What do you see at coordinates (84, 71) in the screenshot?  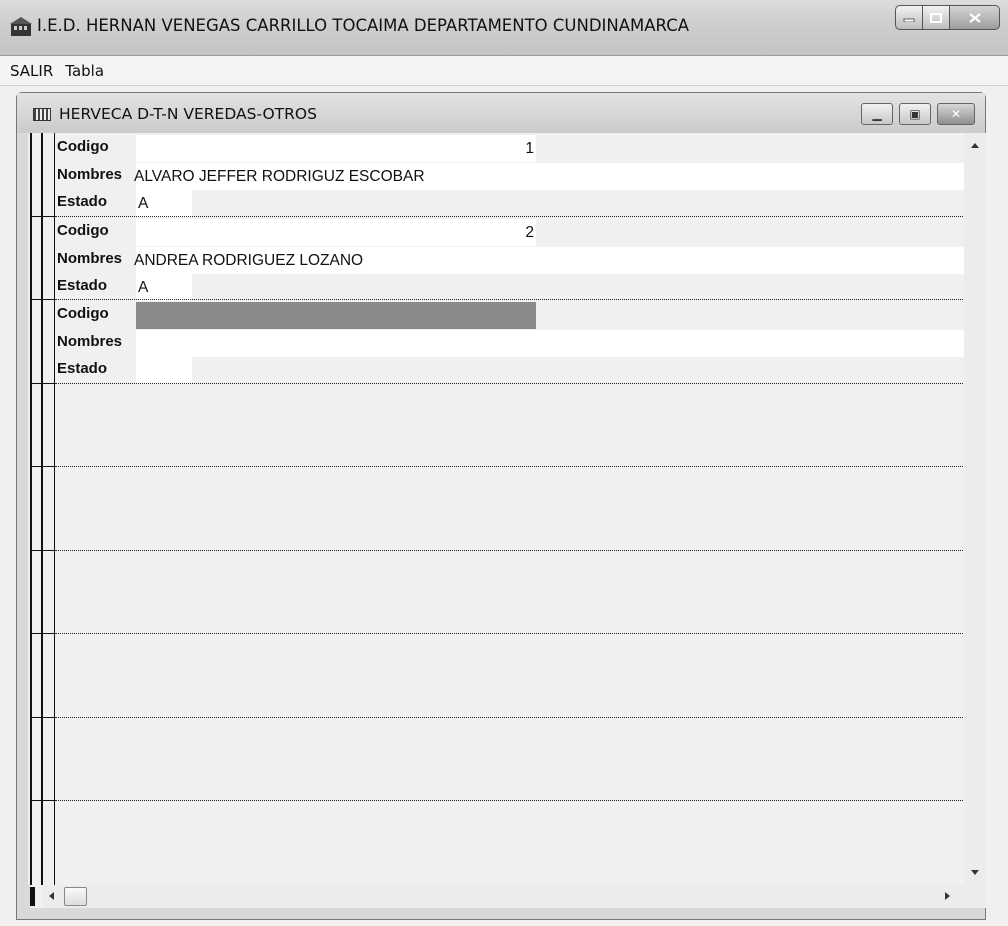 I see `menu-tabla: Tabla` at bounding box center [84, 71].